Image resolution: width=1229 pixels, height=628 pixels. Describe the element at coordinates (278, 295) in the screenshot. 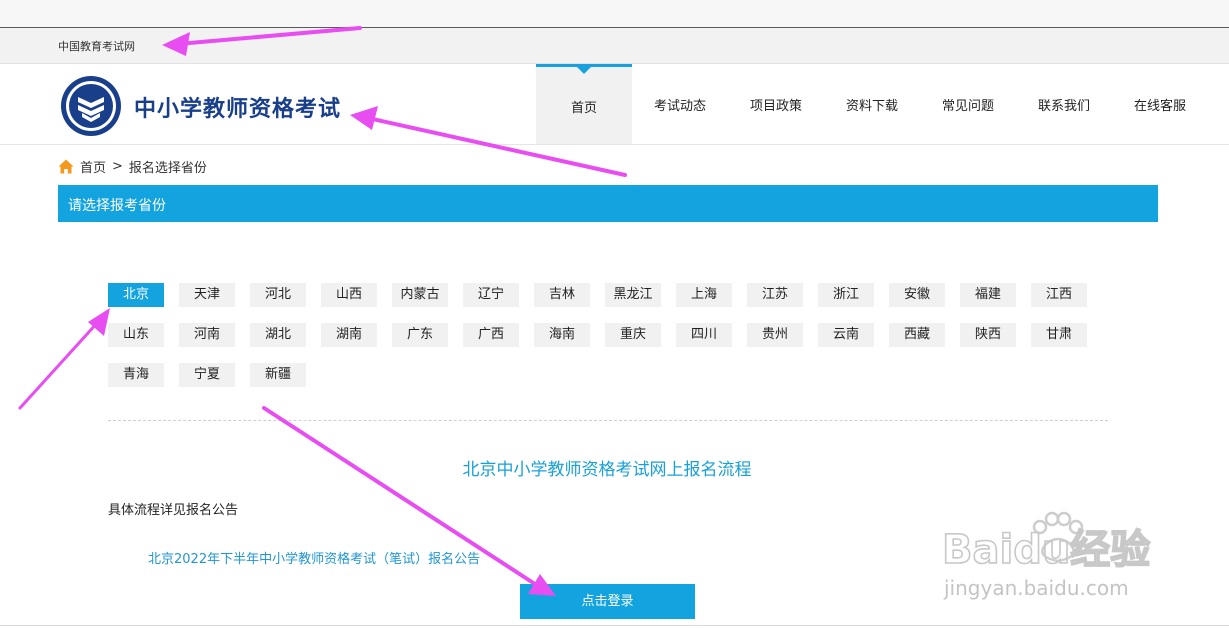

I see `province-3: 河北` at that location.